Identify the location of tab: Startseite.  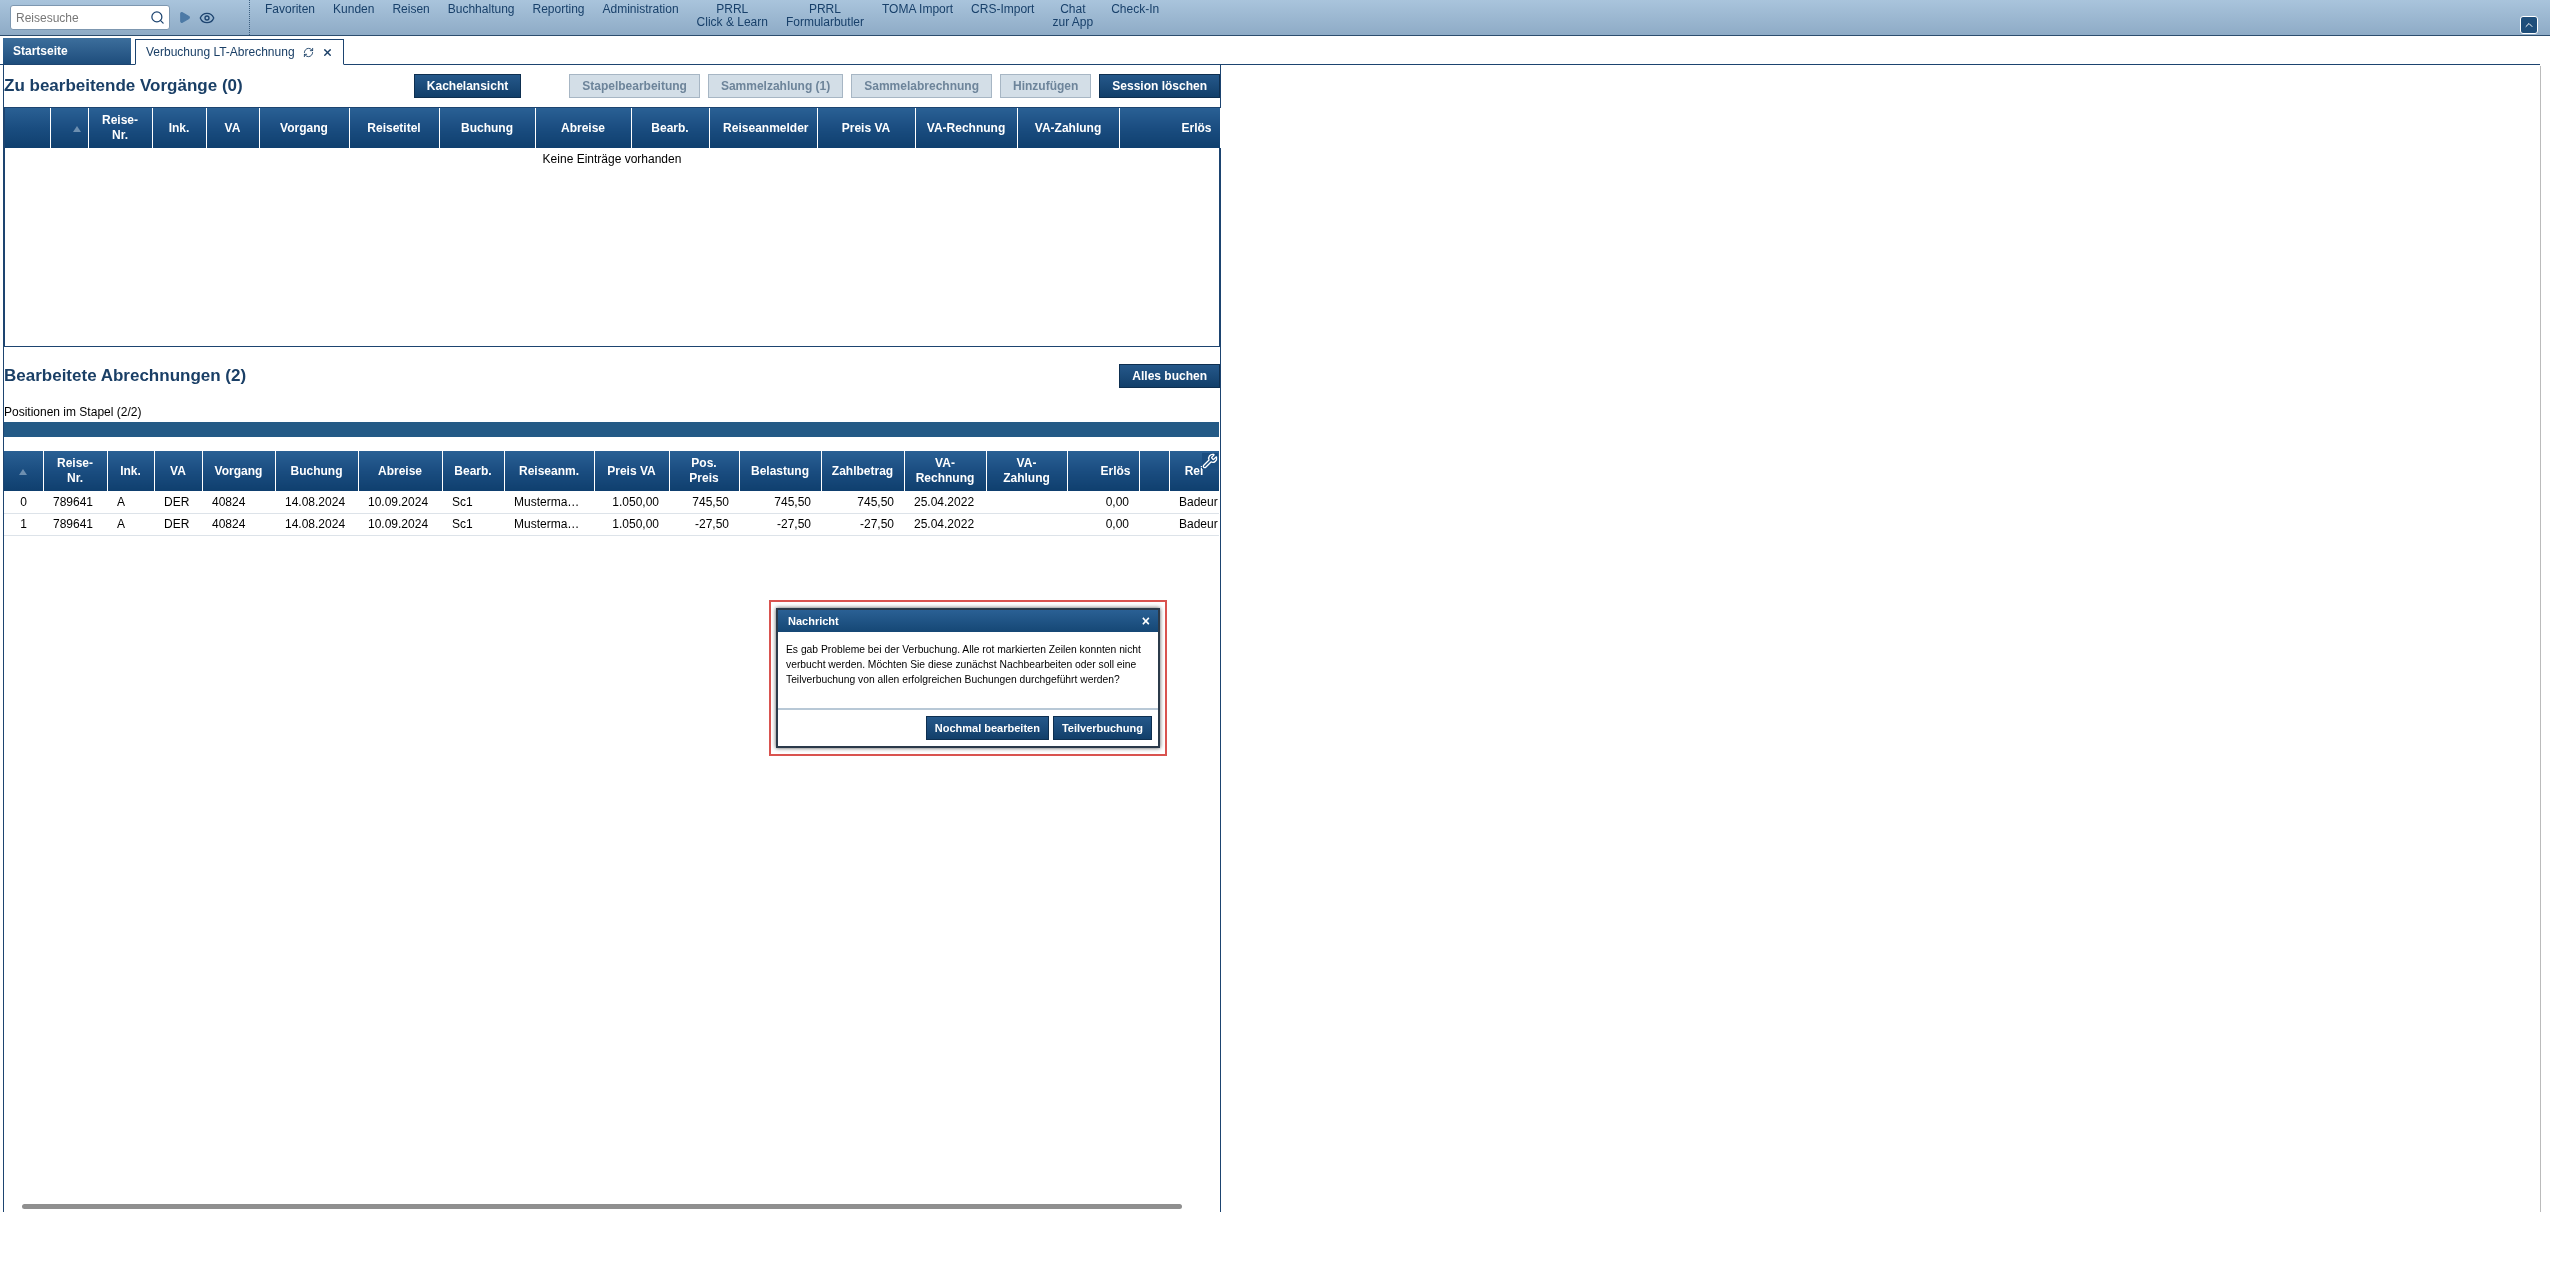
(67, 51).